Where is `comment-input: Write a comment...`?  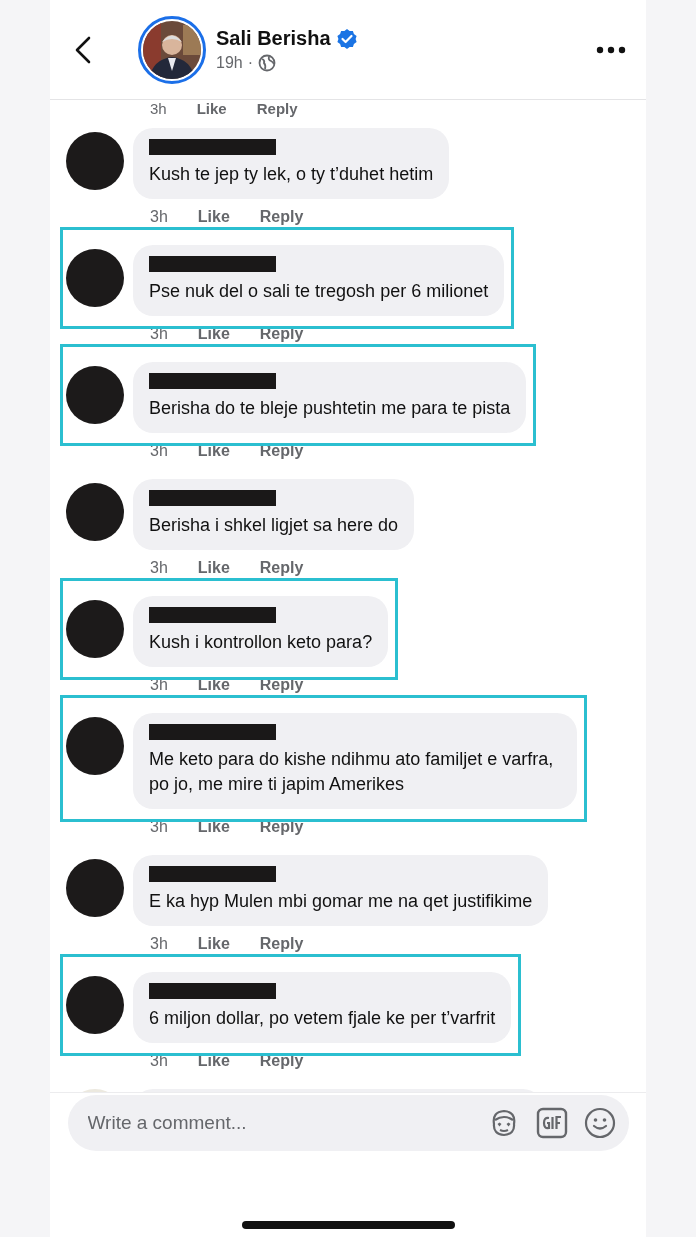
comment-input: Write a comment... is located at coordinates (279, 1123).